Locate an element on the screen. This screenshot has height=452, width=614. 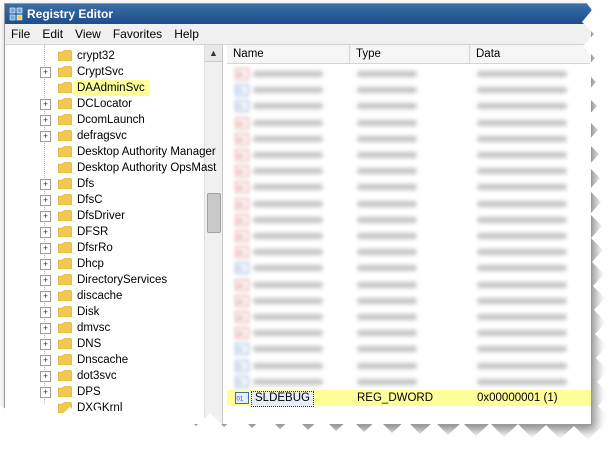
tree-item-label: DXGKrnl is located at coordinates (100, 408).